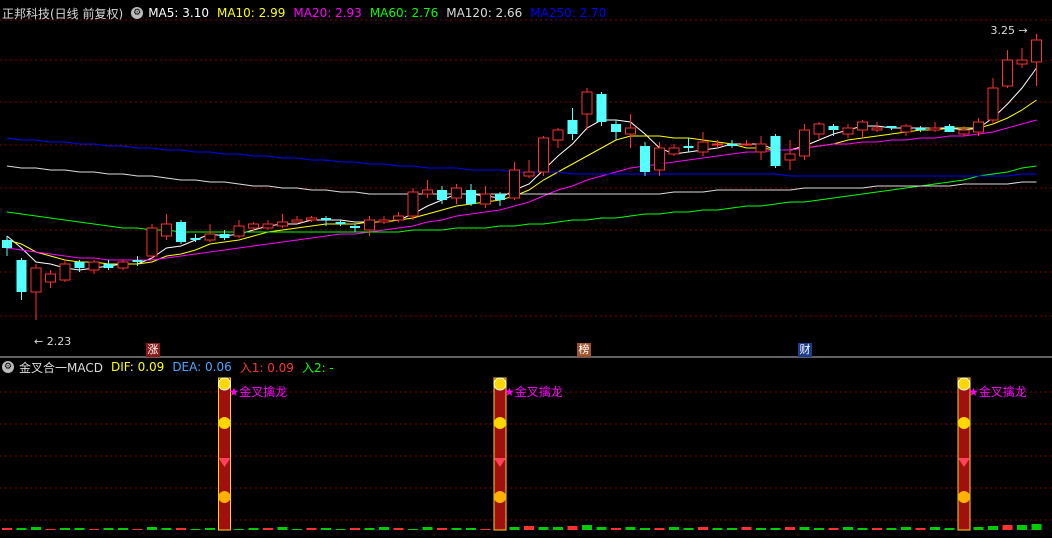  I want to click on low-price-label: ← 2.23, so click(52, 341).